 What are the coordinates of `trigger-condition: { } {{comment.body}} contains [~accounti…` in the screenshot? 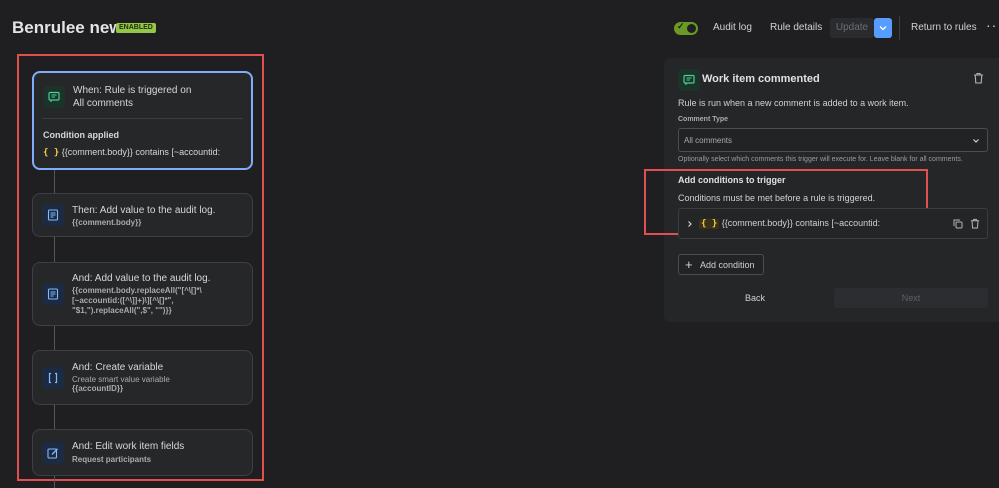 It's located at (131, 152).